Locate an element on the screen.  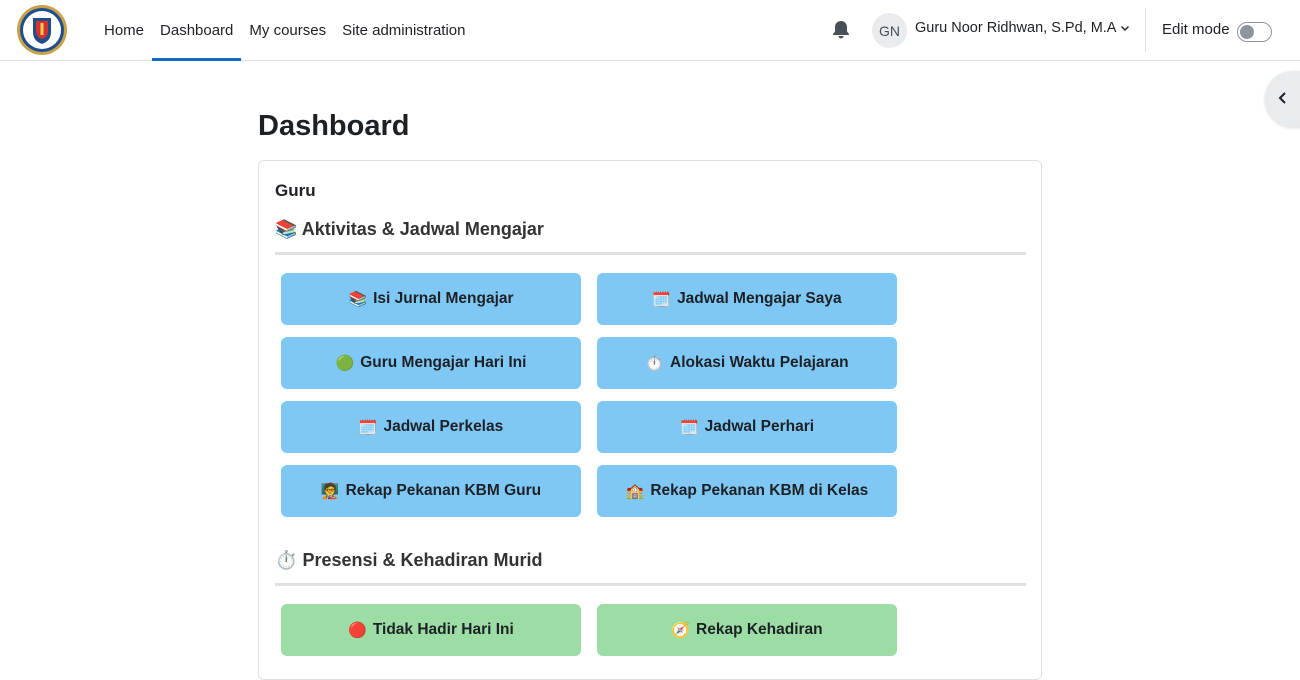
chevron-down-icon is located at coordinates (1125, 28).